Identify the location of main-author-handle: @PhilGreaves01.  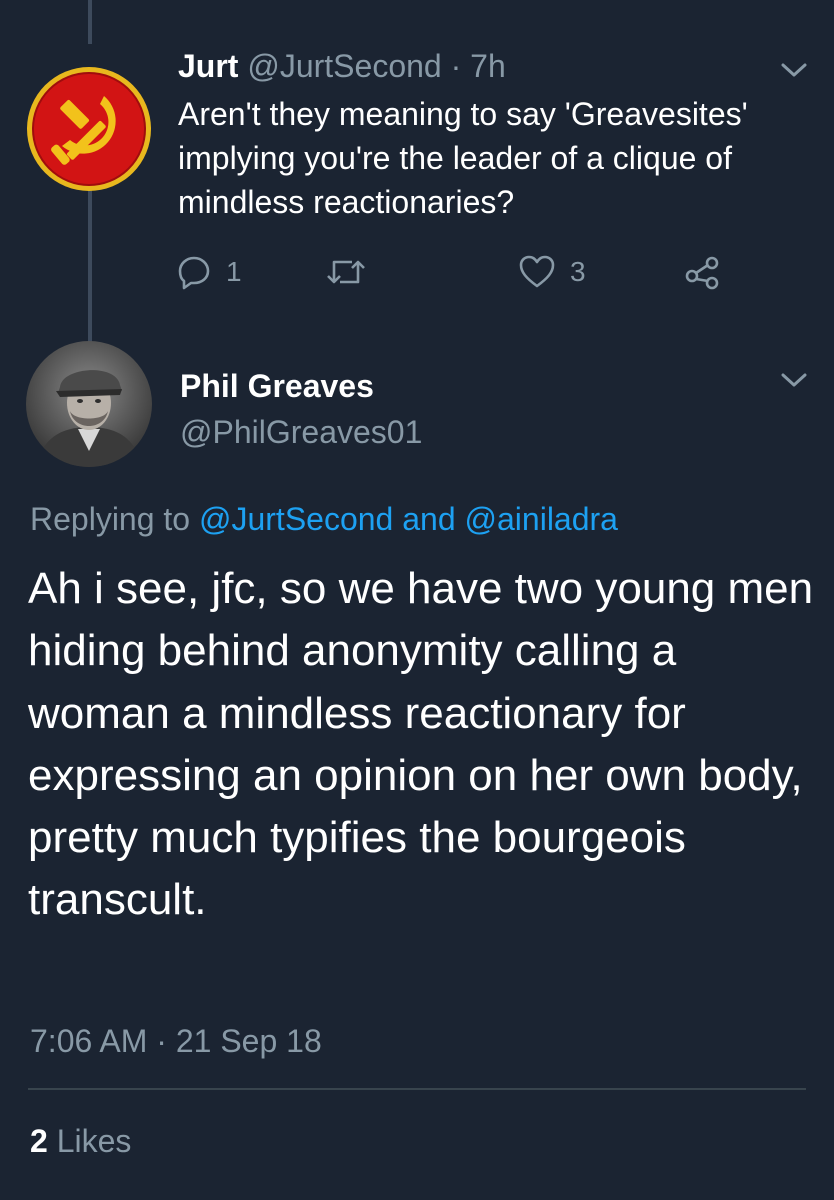
(301, 432).